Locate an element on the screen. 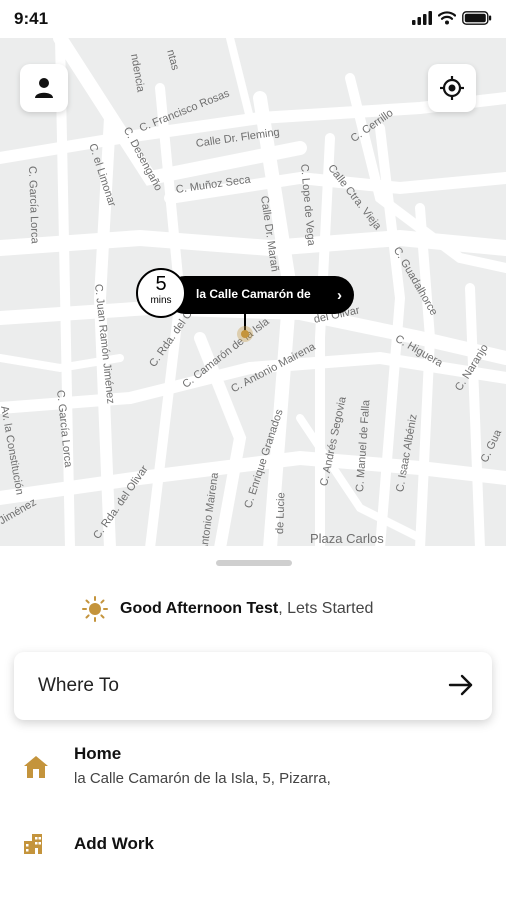  status-bar: 9:41 is located at coordinates (253, 19).